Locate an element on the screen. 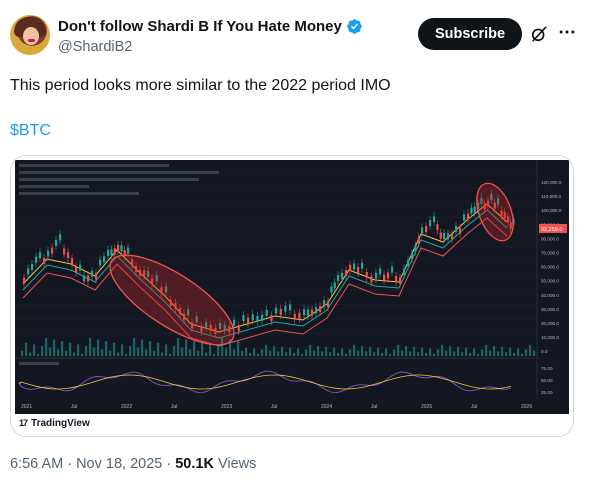 The height and width of the screenshot is (480, 591). grok-icon is located at coordinates (539, 34).